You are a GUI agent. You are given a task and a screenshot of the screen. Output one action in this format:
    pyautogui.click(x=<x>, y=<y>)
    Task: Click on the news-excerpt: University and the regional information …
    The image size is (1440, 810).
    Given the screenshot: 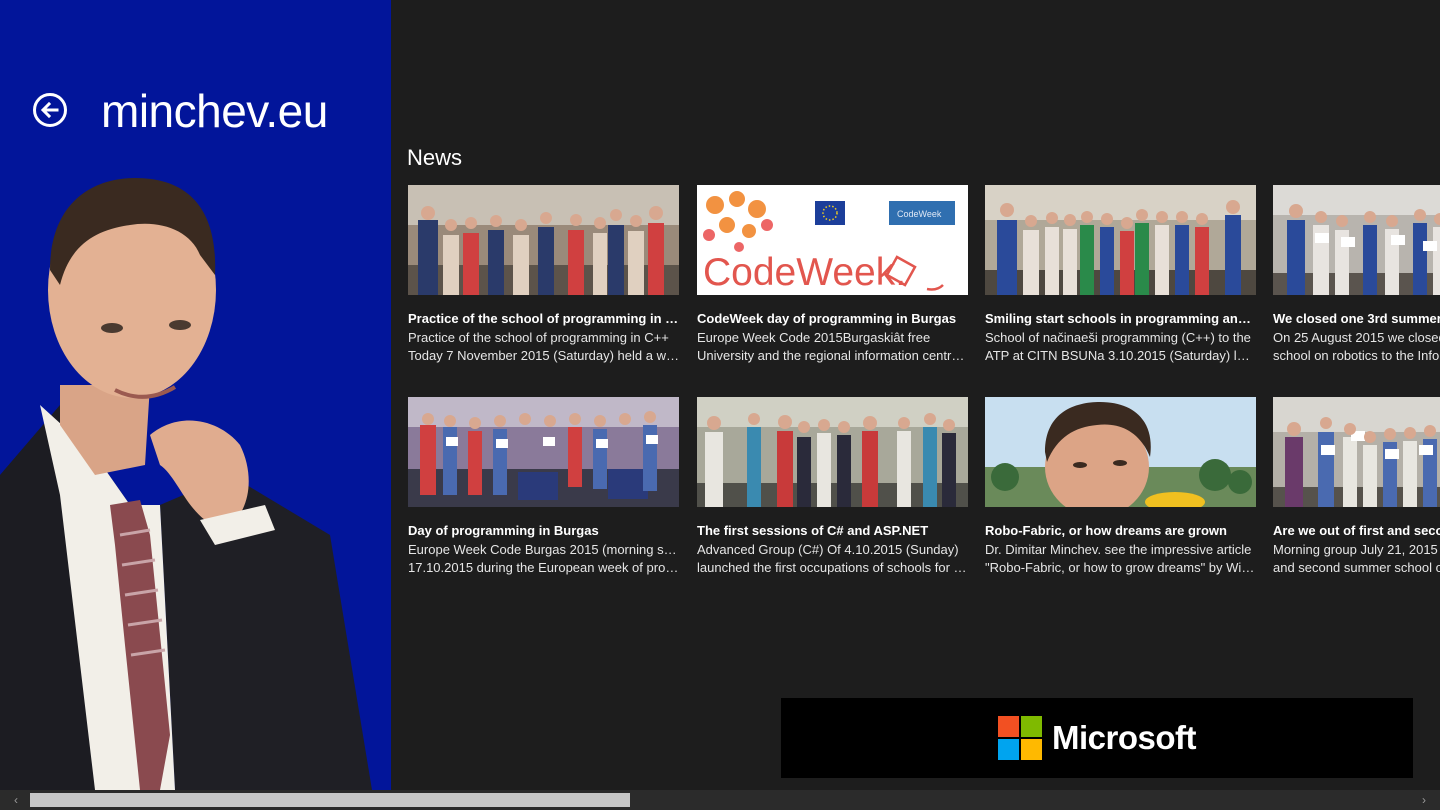 What is the action you would take?
    pyautogui.click(x=832, y=355)
    